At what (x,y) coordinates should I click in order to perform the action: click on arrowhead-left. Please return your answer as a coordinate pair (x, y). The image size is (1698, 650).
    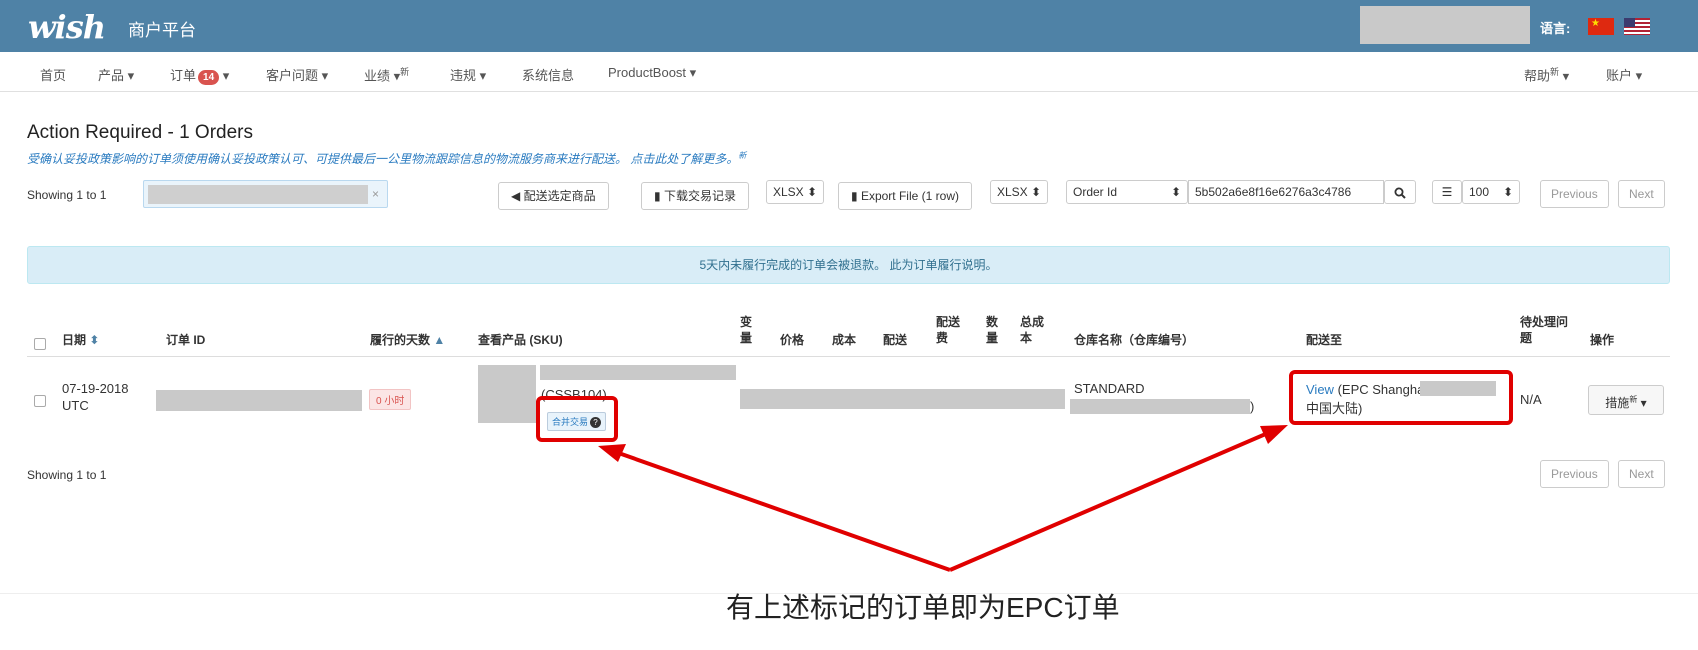
    Looking at the image, I should click on (612, 453).